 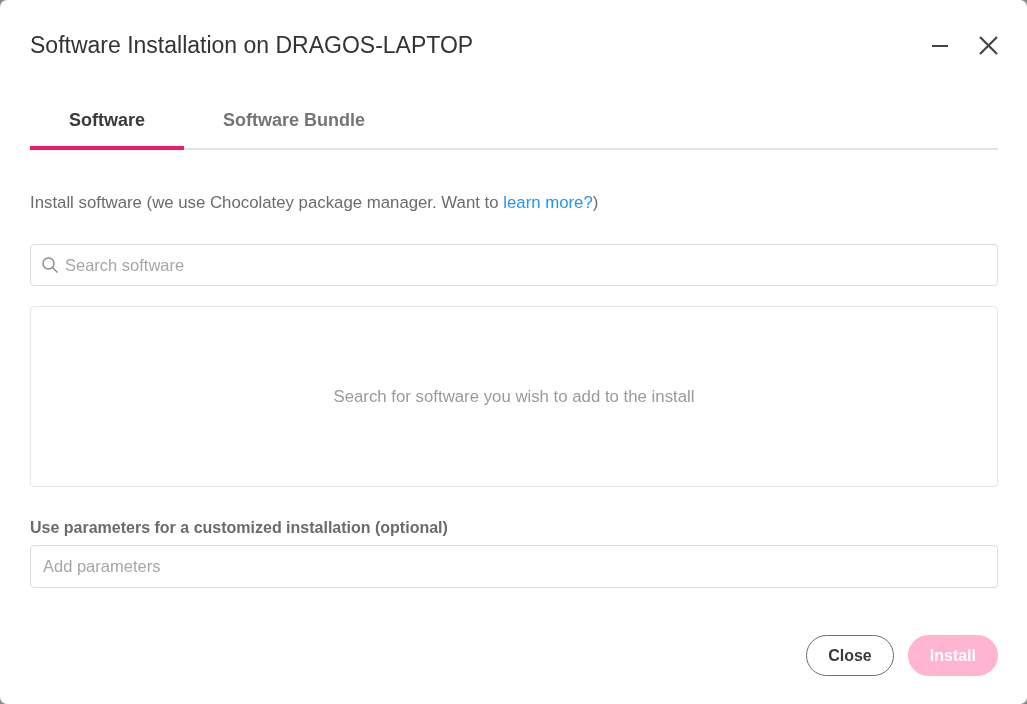 What do you see at coordinates (514, 265) in the screenshot?
I see `search-field: Search software` at bounding box center [514, 265].